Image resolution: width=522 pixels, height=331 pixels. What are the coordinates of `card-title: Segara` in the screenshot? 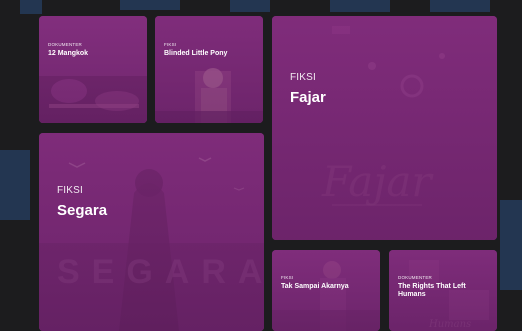 It's located at (82, 210).